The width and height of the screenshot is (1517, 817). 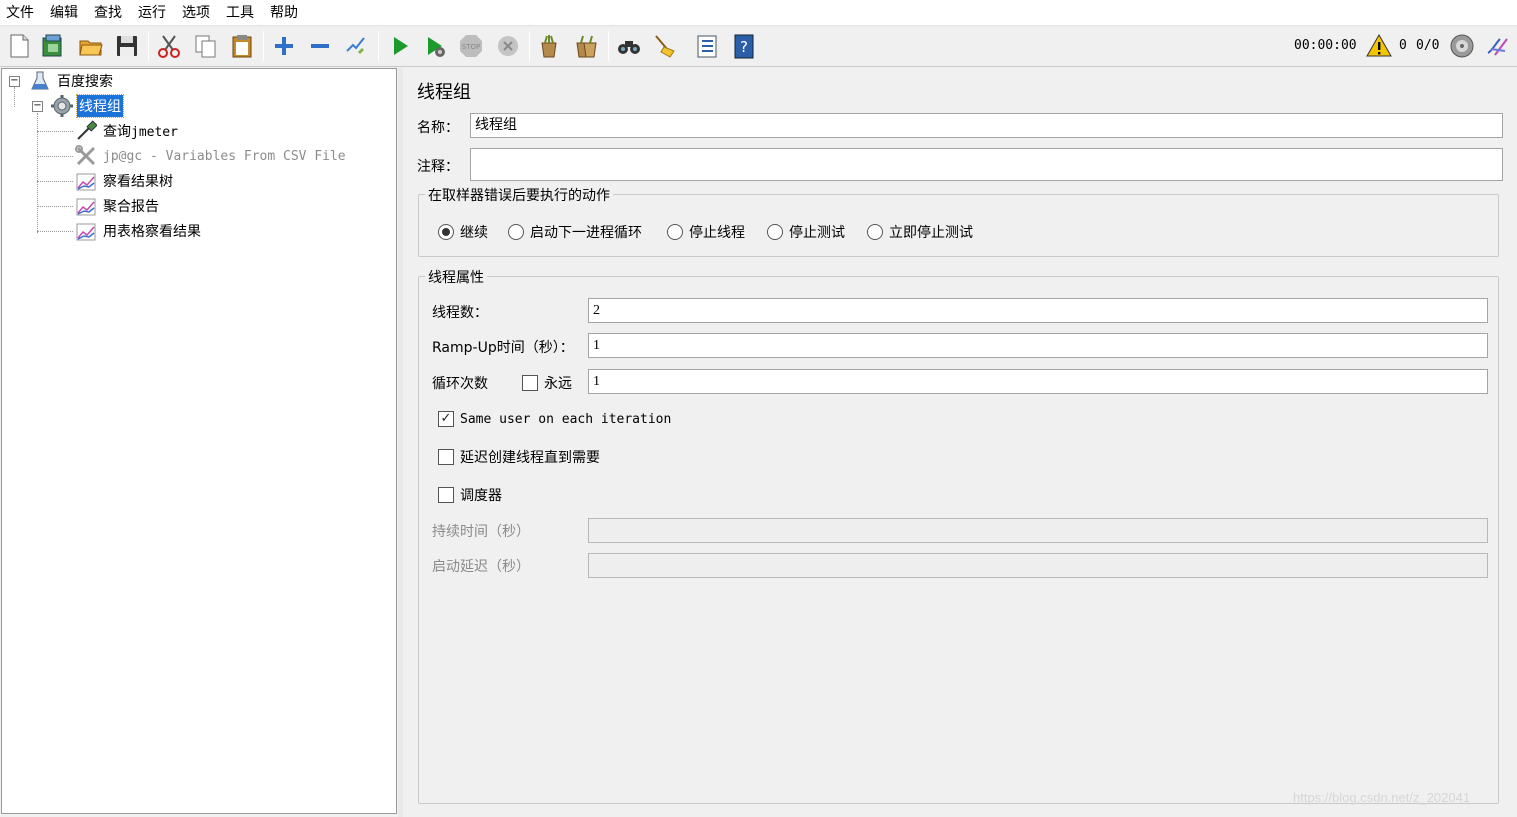 What do you see at coordinates (707, 46) in the screenshot?
I see `function-helper-icon` at bounding box center [707, 46].